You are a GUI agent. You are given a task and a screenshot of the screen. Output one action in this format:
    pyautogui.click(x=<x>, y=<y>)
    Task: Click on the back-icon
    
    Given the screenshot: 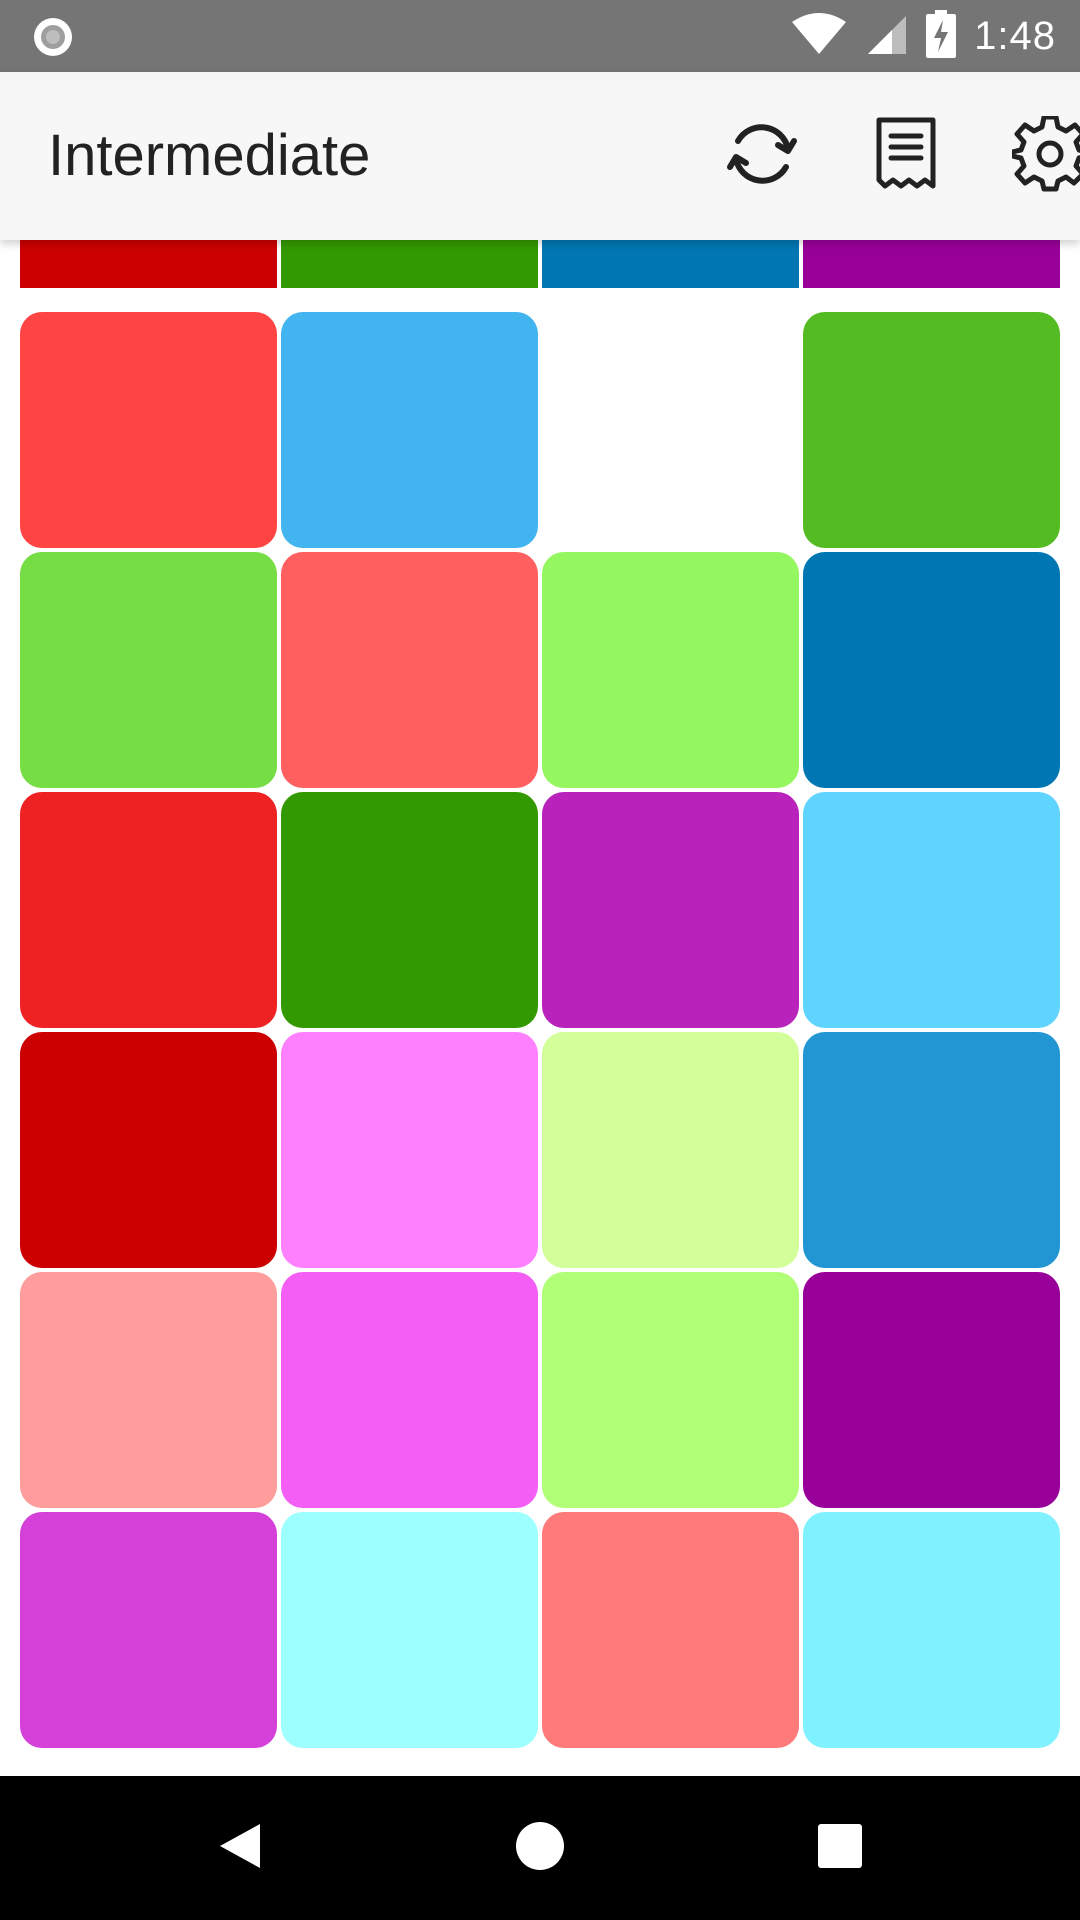 What is the action you would take?
    pyautogui.click(x=240, y=1848)
    